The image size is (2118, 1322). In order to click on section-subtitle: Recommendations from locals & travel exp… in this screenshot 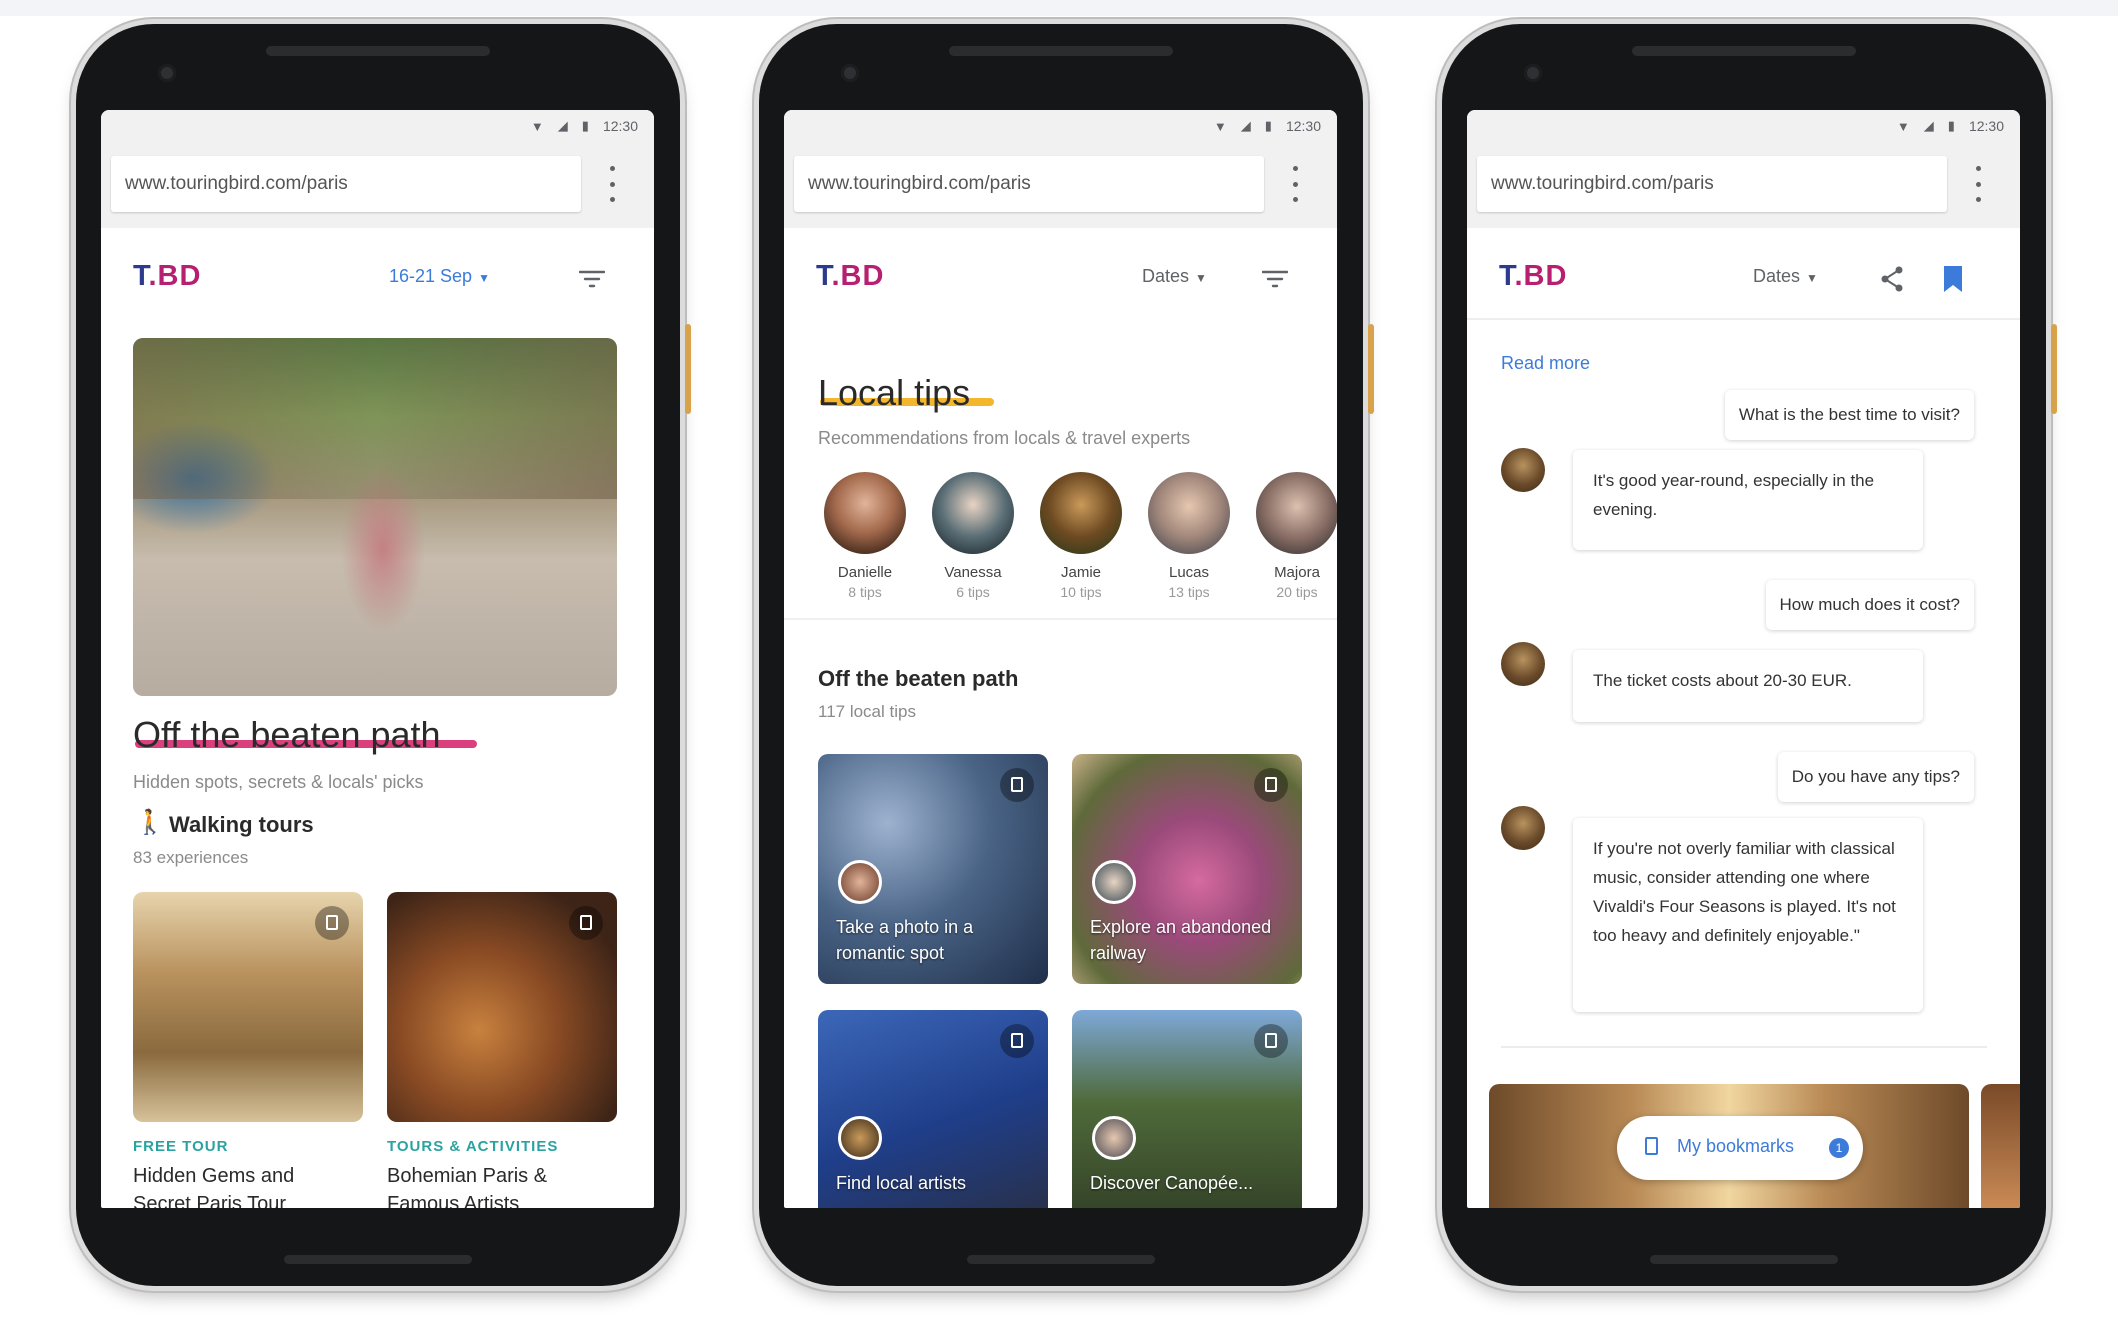, I will do `click(1004, 438)`.